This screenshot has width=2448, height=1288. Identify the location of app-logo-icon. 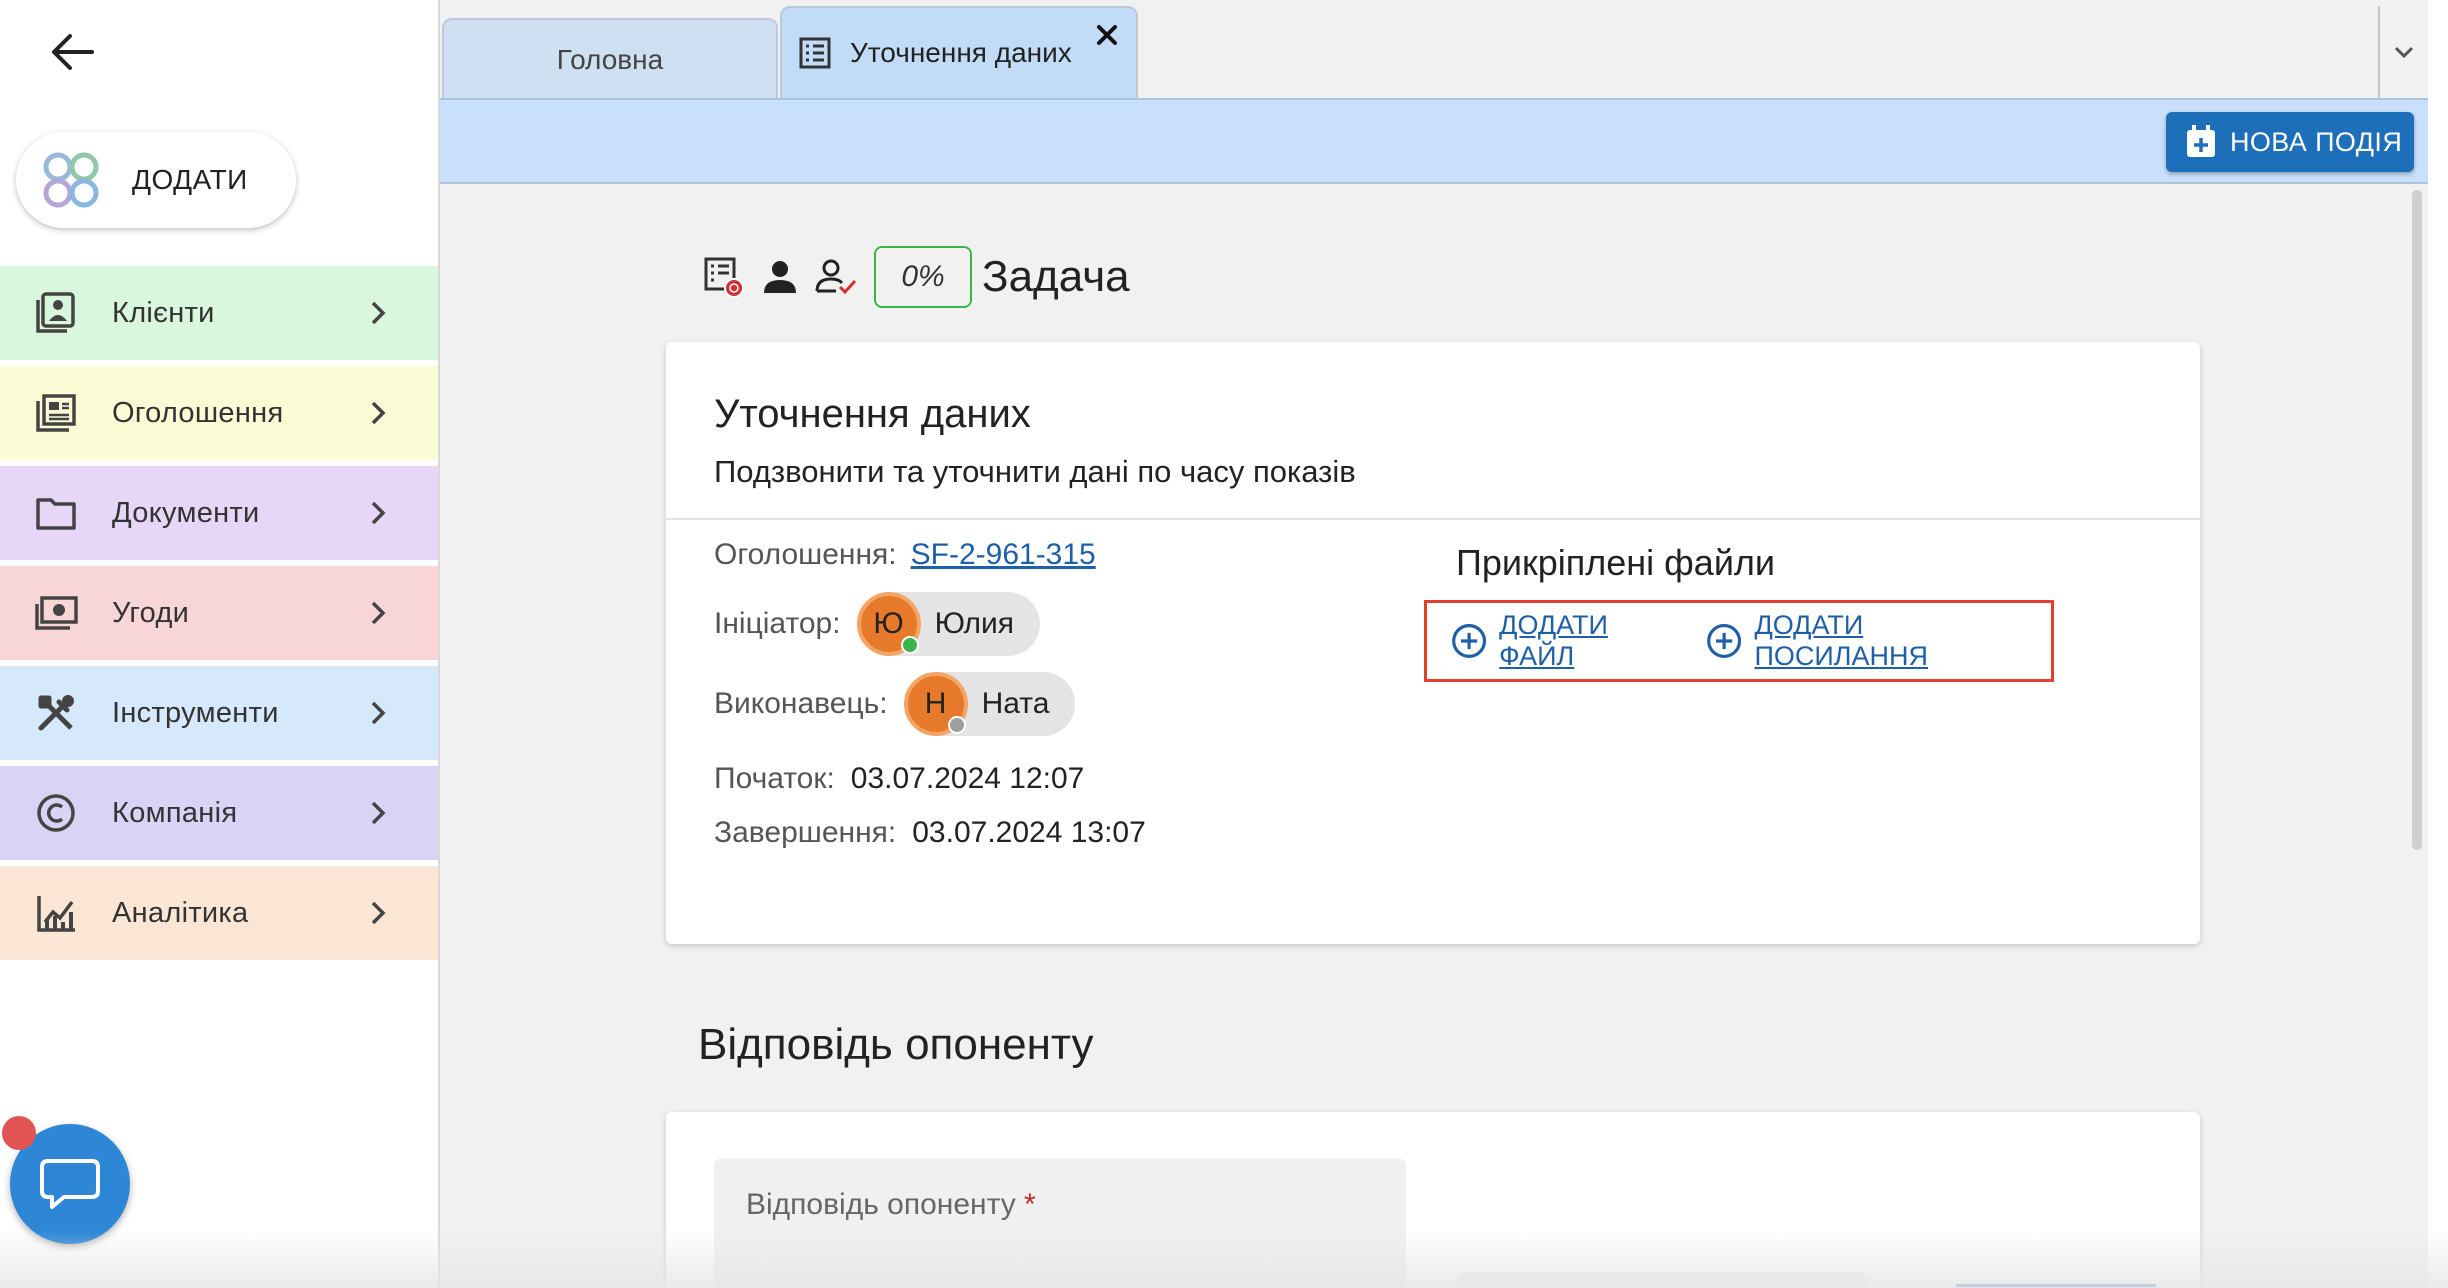
(71, 180).